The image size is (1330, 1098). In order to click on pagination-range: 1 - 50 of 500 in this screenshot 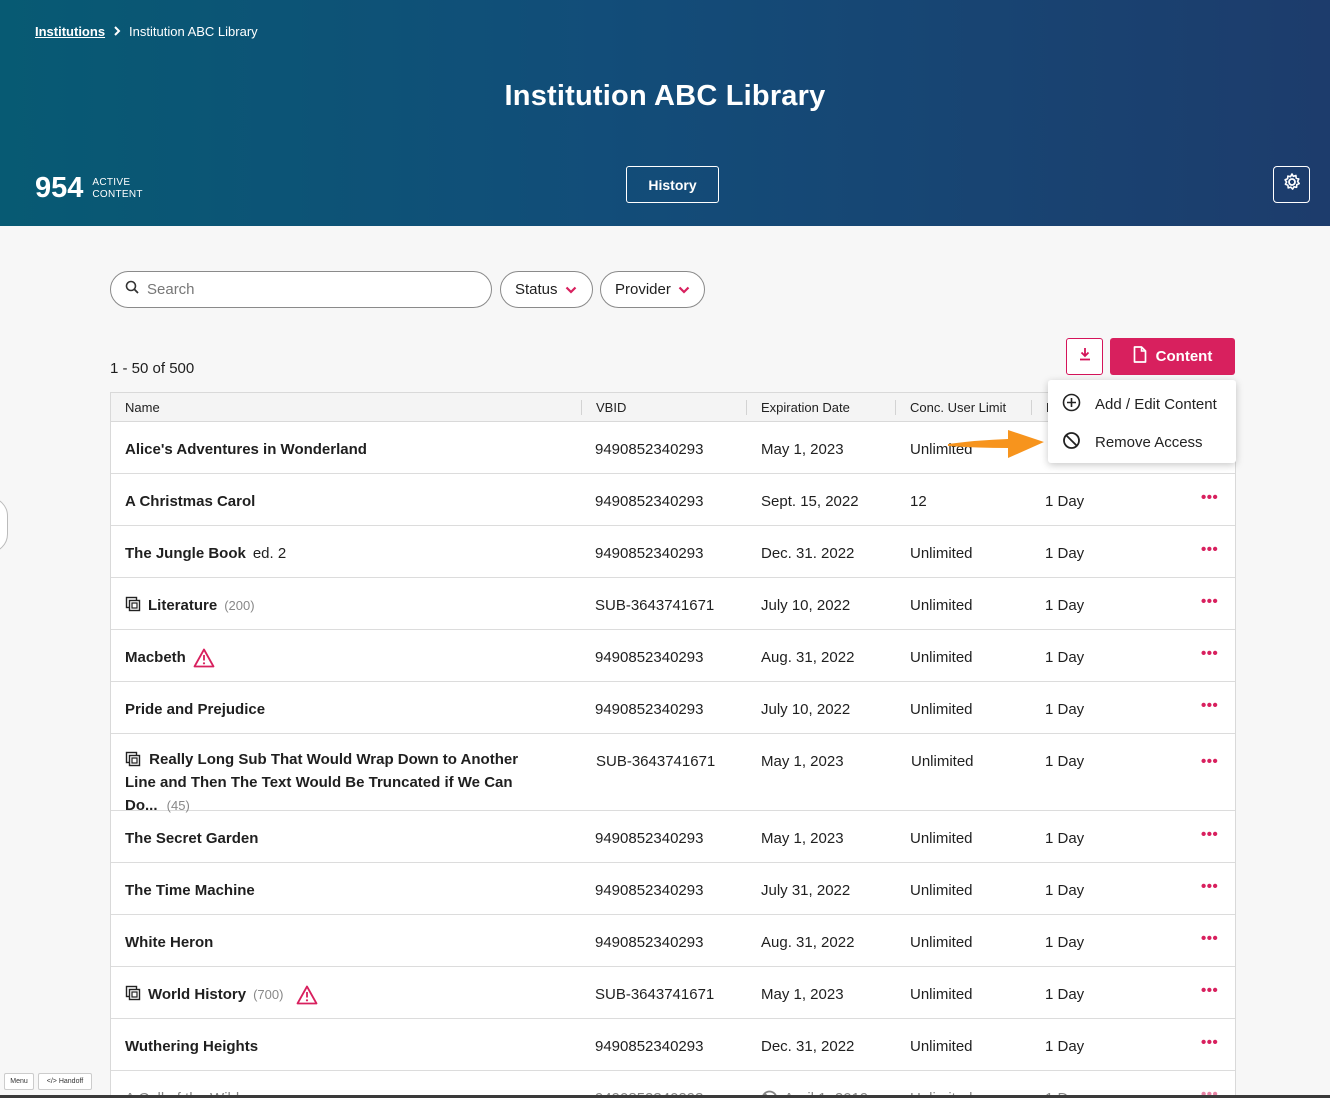, I will do `click(152, 368)`.